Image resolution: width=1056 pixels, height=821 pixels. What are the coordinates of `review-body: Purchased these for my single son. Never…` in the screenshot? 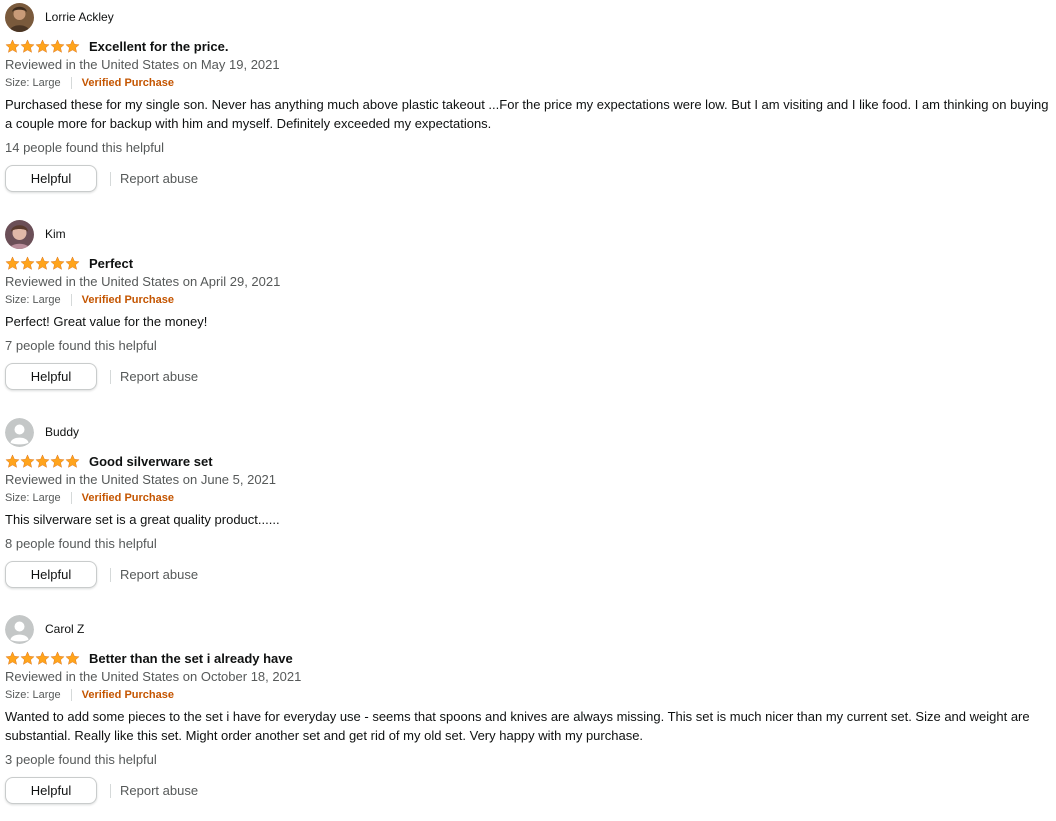 It's located at (527, 114).